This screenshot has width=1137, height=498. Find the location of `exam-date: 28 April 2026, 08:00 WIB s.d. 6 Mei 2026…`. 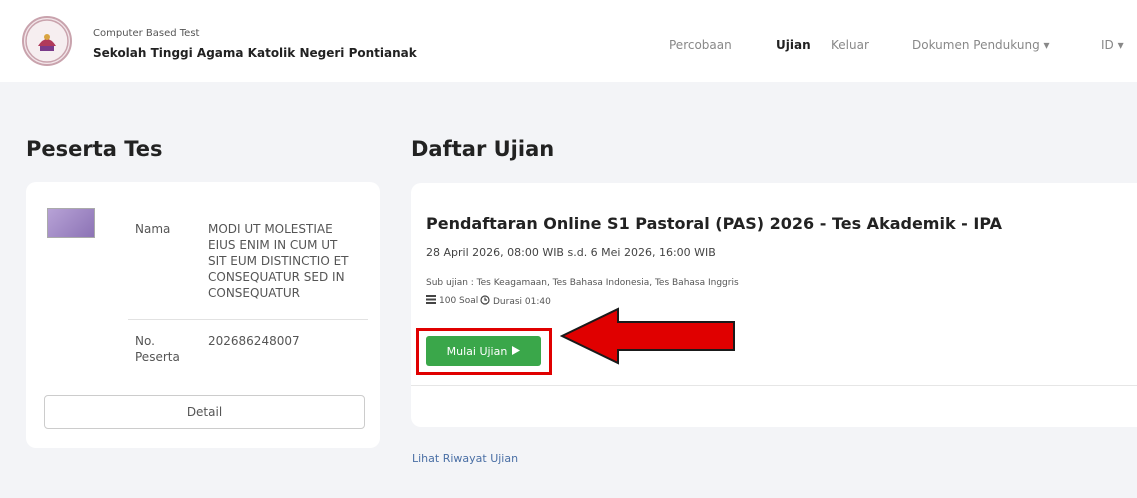

exam-date: 28 April 2026, 08:00 WIB s.d. 6 Mei 2026… is located at coordinates (571, 252).